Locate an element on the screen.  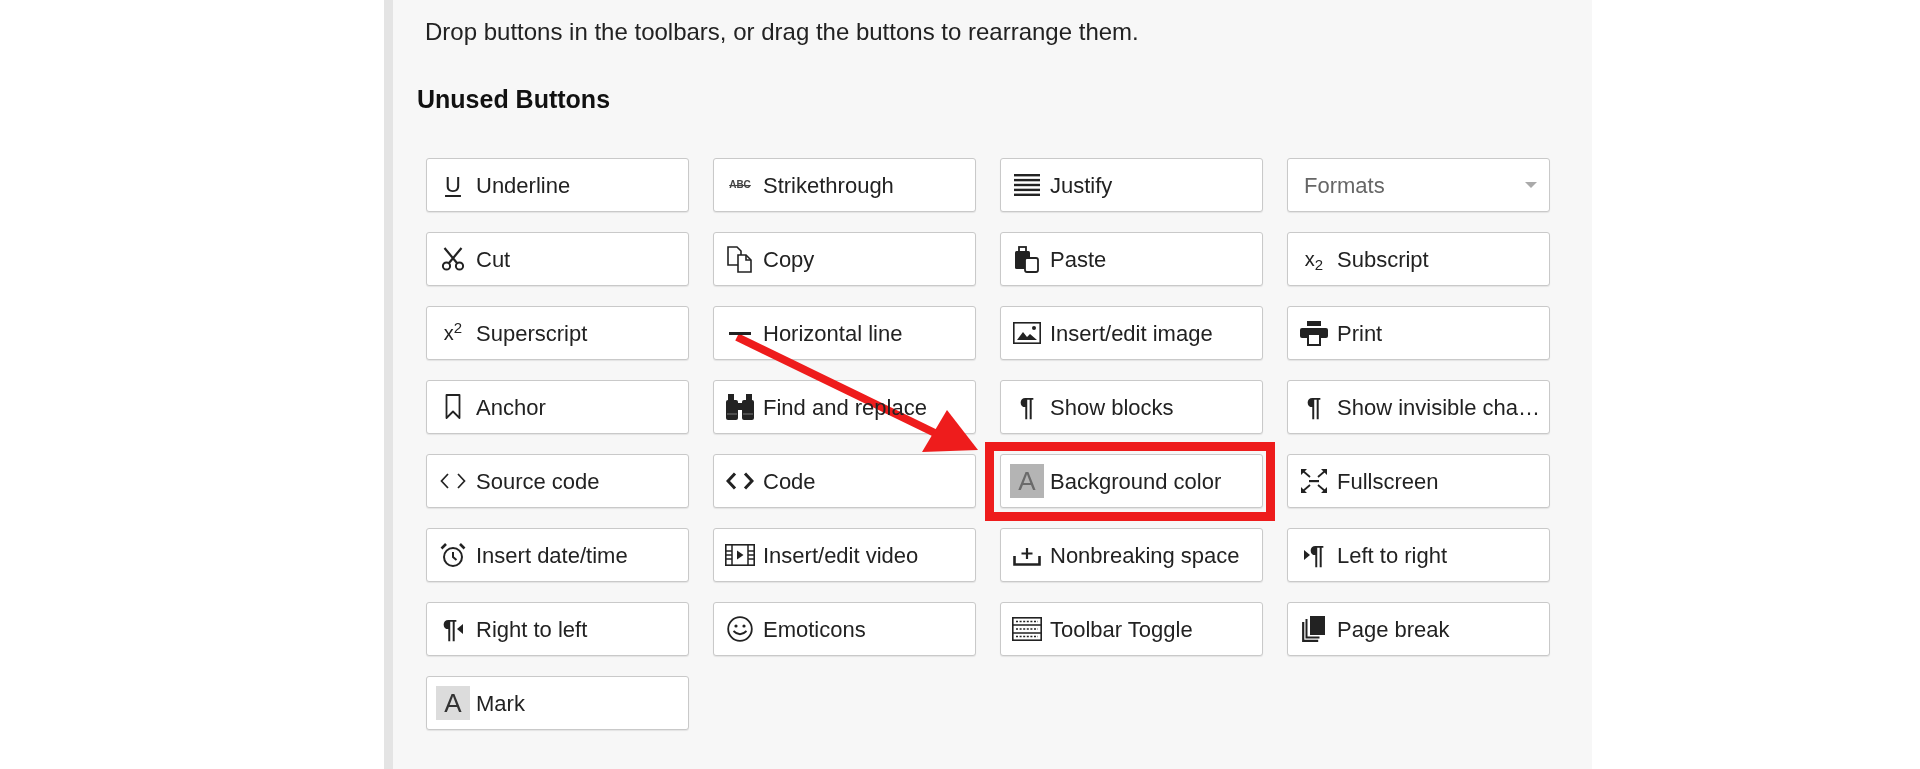
toolbar-button: Source code is located at coordinates (557, 481).